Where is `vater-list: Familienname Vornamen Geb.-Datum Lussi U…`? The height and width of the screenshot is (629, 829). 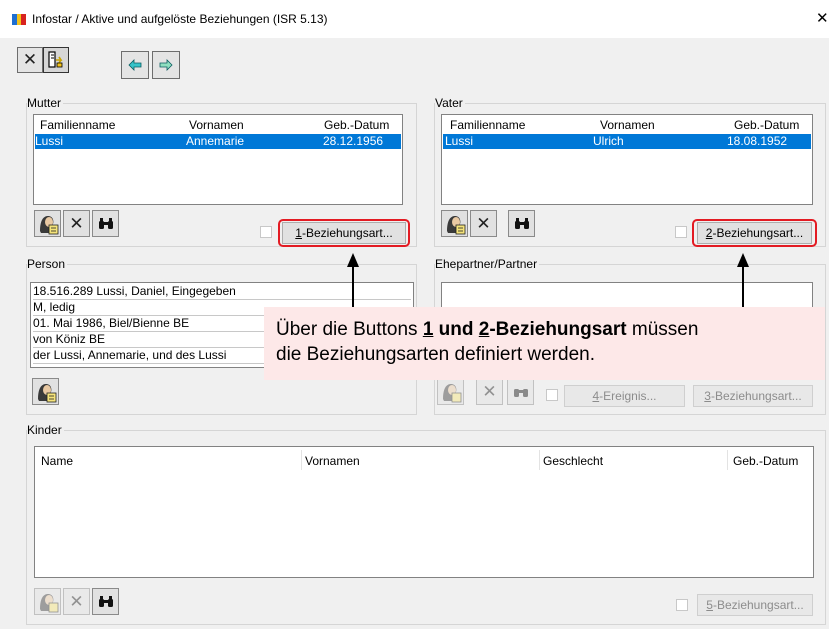
vater-list: Familienname Vornamen Geb.-Datum Lussi U… is located at coordinates (627, 159).